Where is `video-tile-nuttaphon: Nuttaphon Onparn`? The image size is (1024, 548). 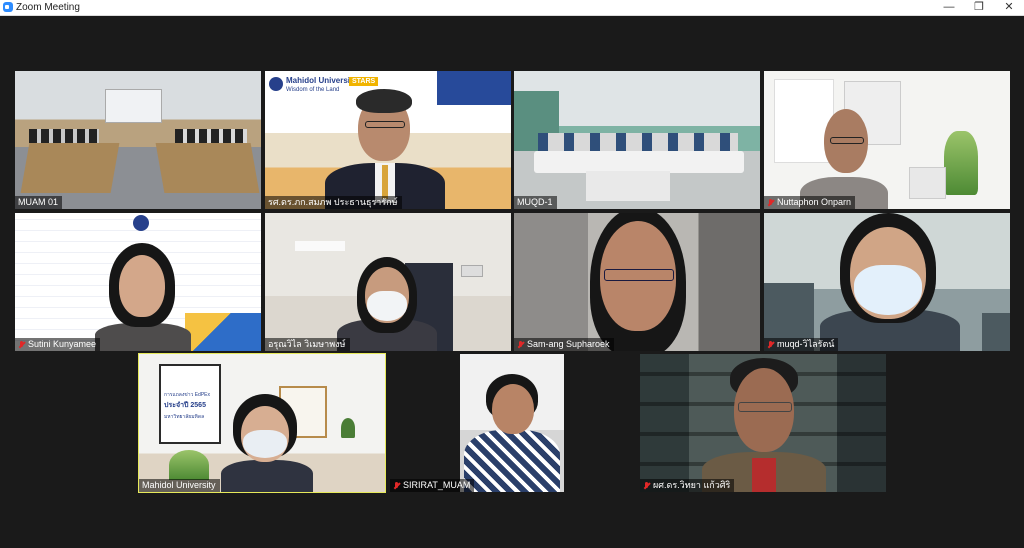 video-tile-nuttaphon: Nuttaphon Onparn is located at coordinates (887, 140).